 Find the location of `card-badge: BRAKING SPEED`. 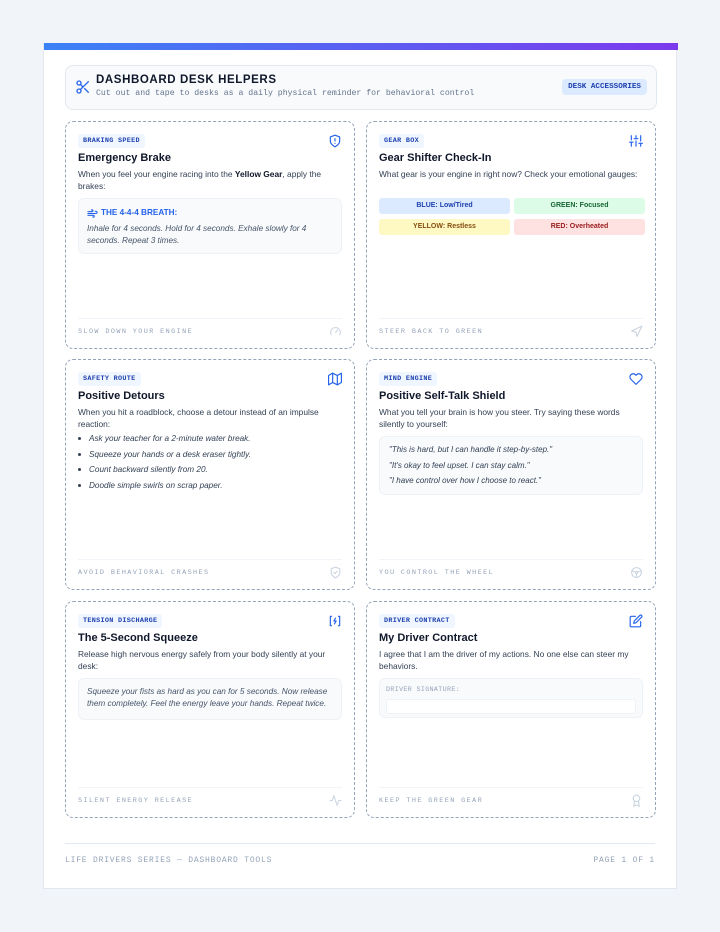

card-badge: BRAKING SPEED is located at coordinates (111, 141).